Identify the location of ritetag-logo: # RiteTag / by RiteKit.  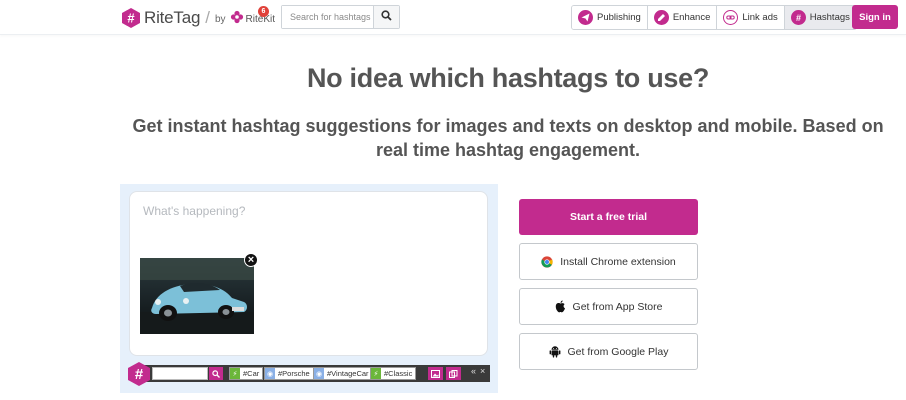
(197, 18).